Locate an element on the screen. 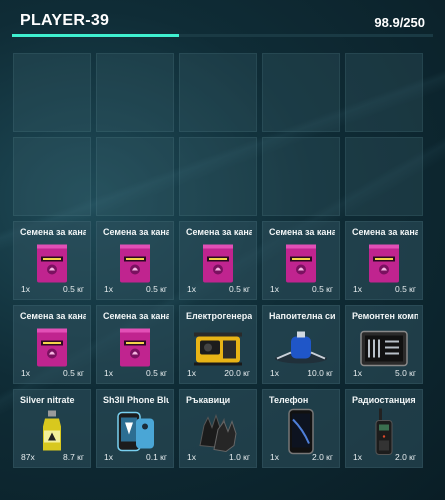 The height and width of the screenshot is (500, 445). inventory-item: Радиостанция 1x 2.0 кг is located at coordinates (384, 428).